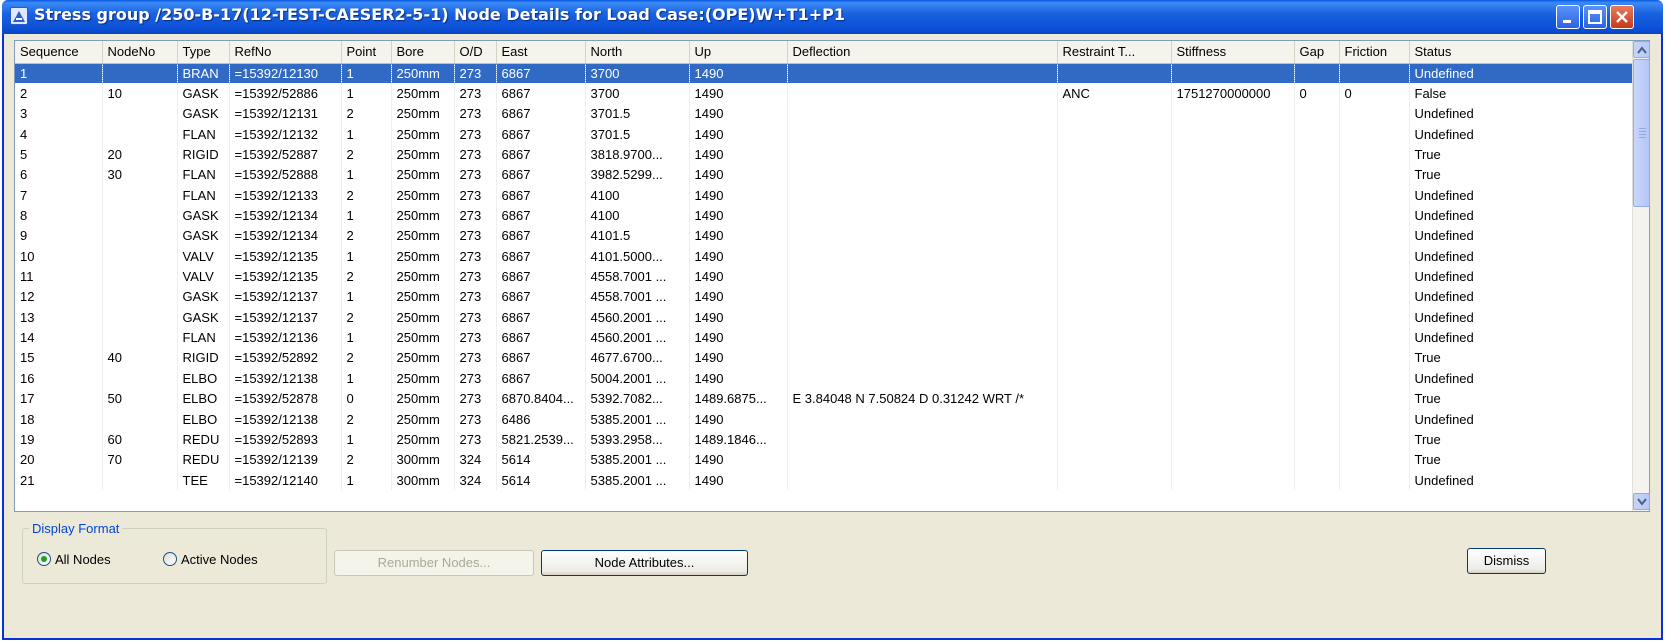 The width and height of the screenshot is (1665, 642). What do you see at coordinates (1595, 17) in the screenshot?
I see `maximize-button` at bounding box center [1595, 17].